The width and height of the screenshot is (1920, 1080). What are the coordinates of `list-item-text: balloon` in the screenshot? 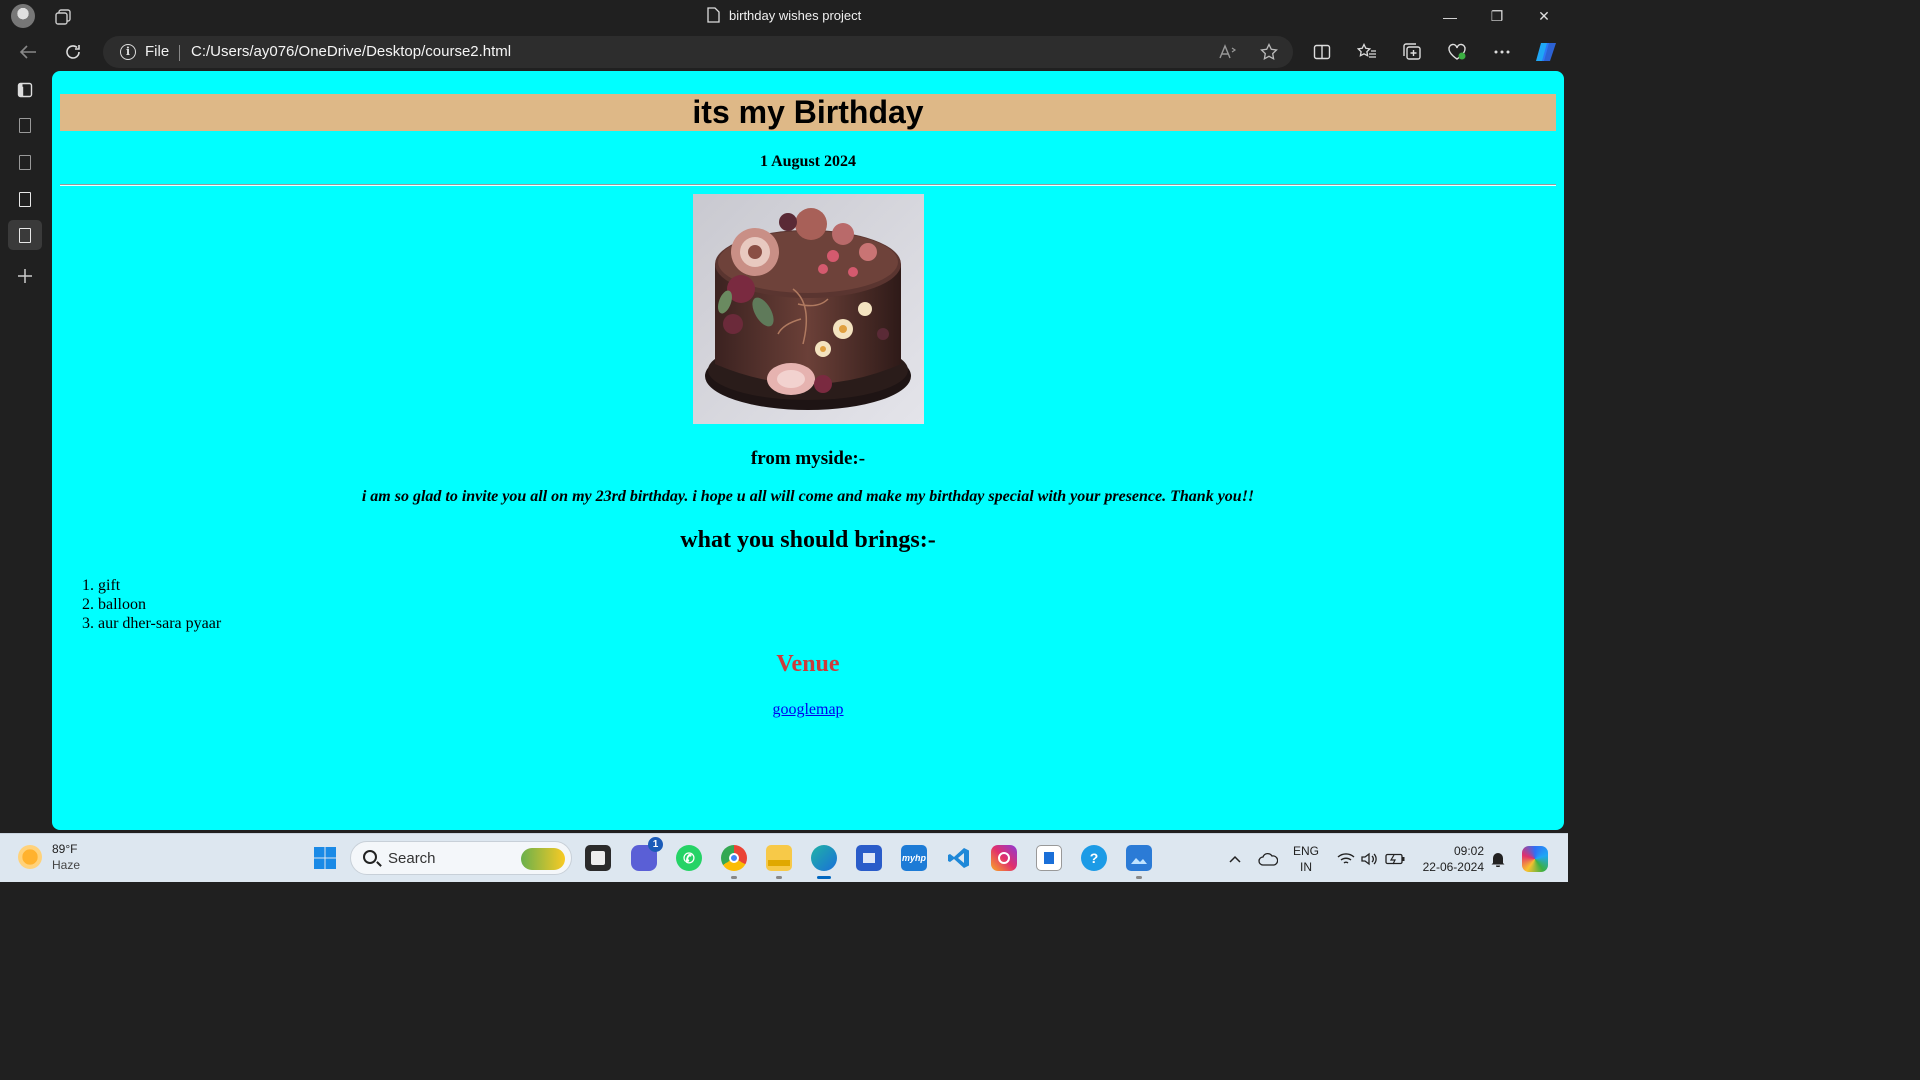 It's located at (122, 604).